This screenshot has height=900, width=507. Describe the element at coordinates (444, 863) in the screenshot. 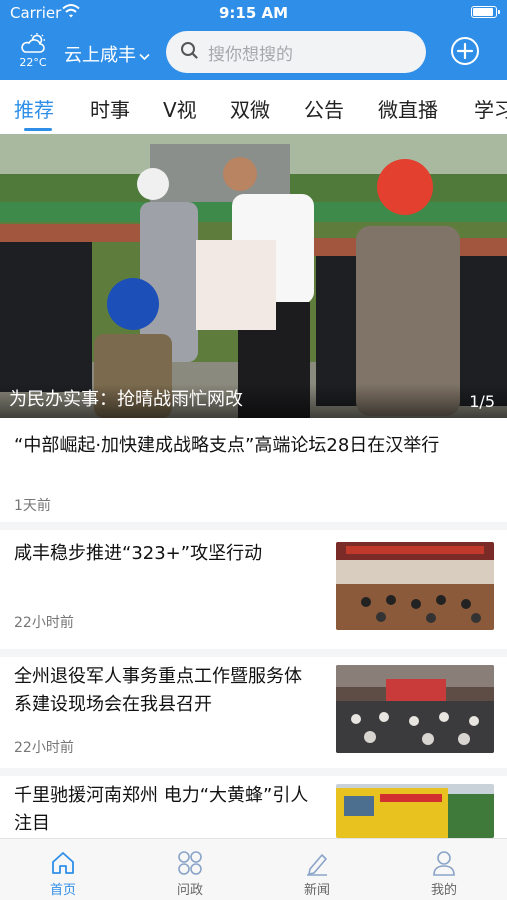

I see `user-icon` at that location.